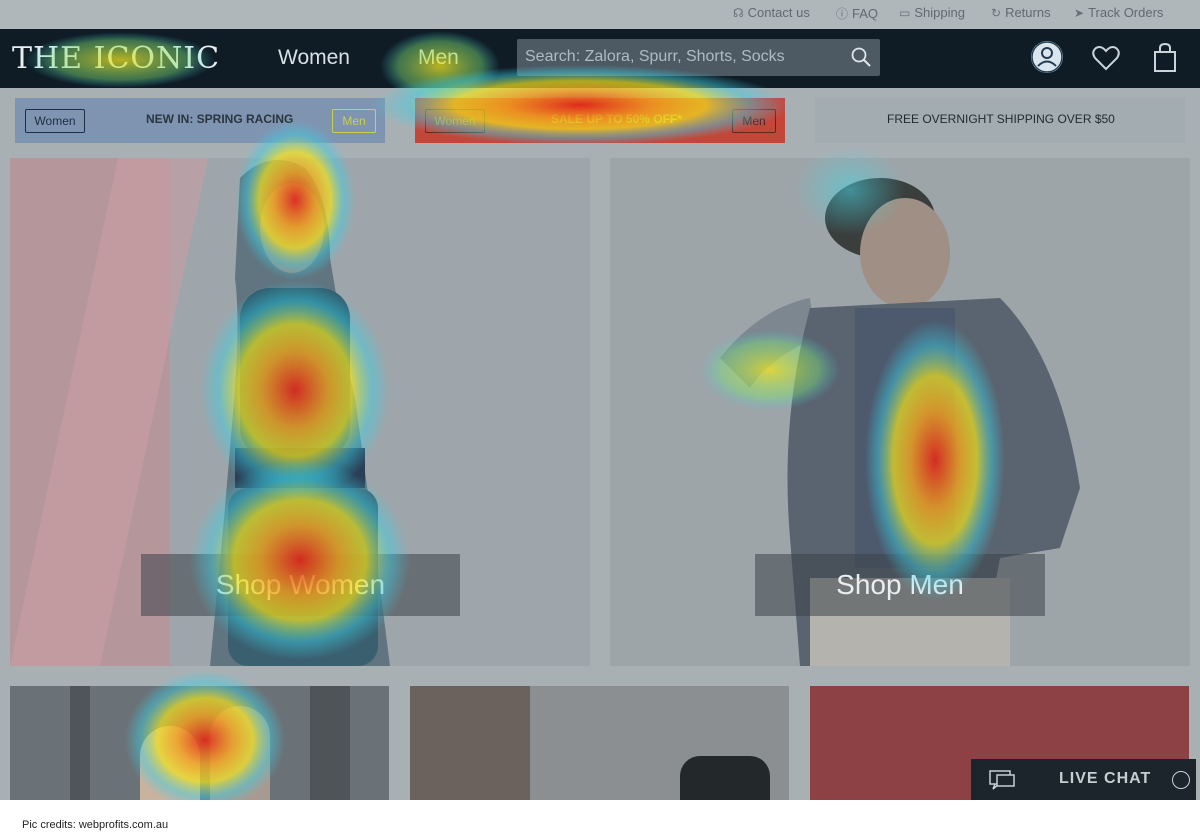  Describe the element at coordinates (300, 585) in the screenshot. I see `shop-women-button: Shop Women` at that location.